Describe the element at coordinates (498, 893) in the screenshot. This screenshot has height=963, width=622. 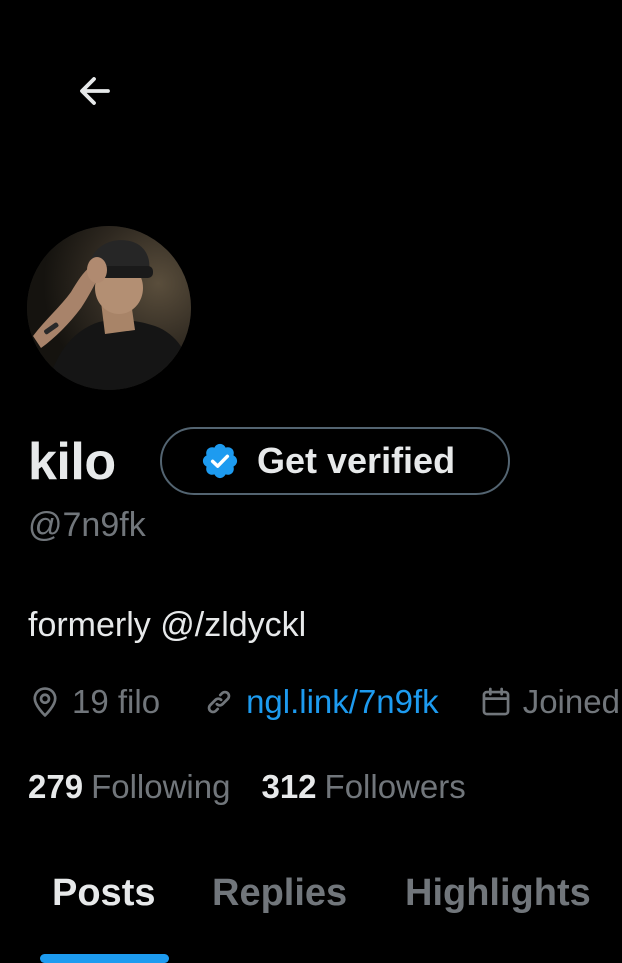
I see `tab-highlights: Highlights` at that location.